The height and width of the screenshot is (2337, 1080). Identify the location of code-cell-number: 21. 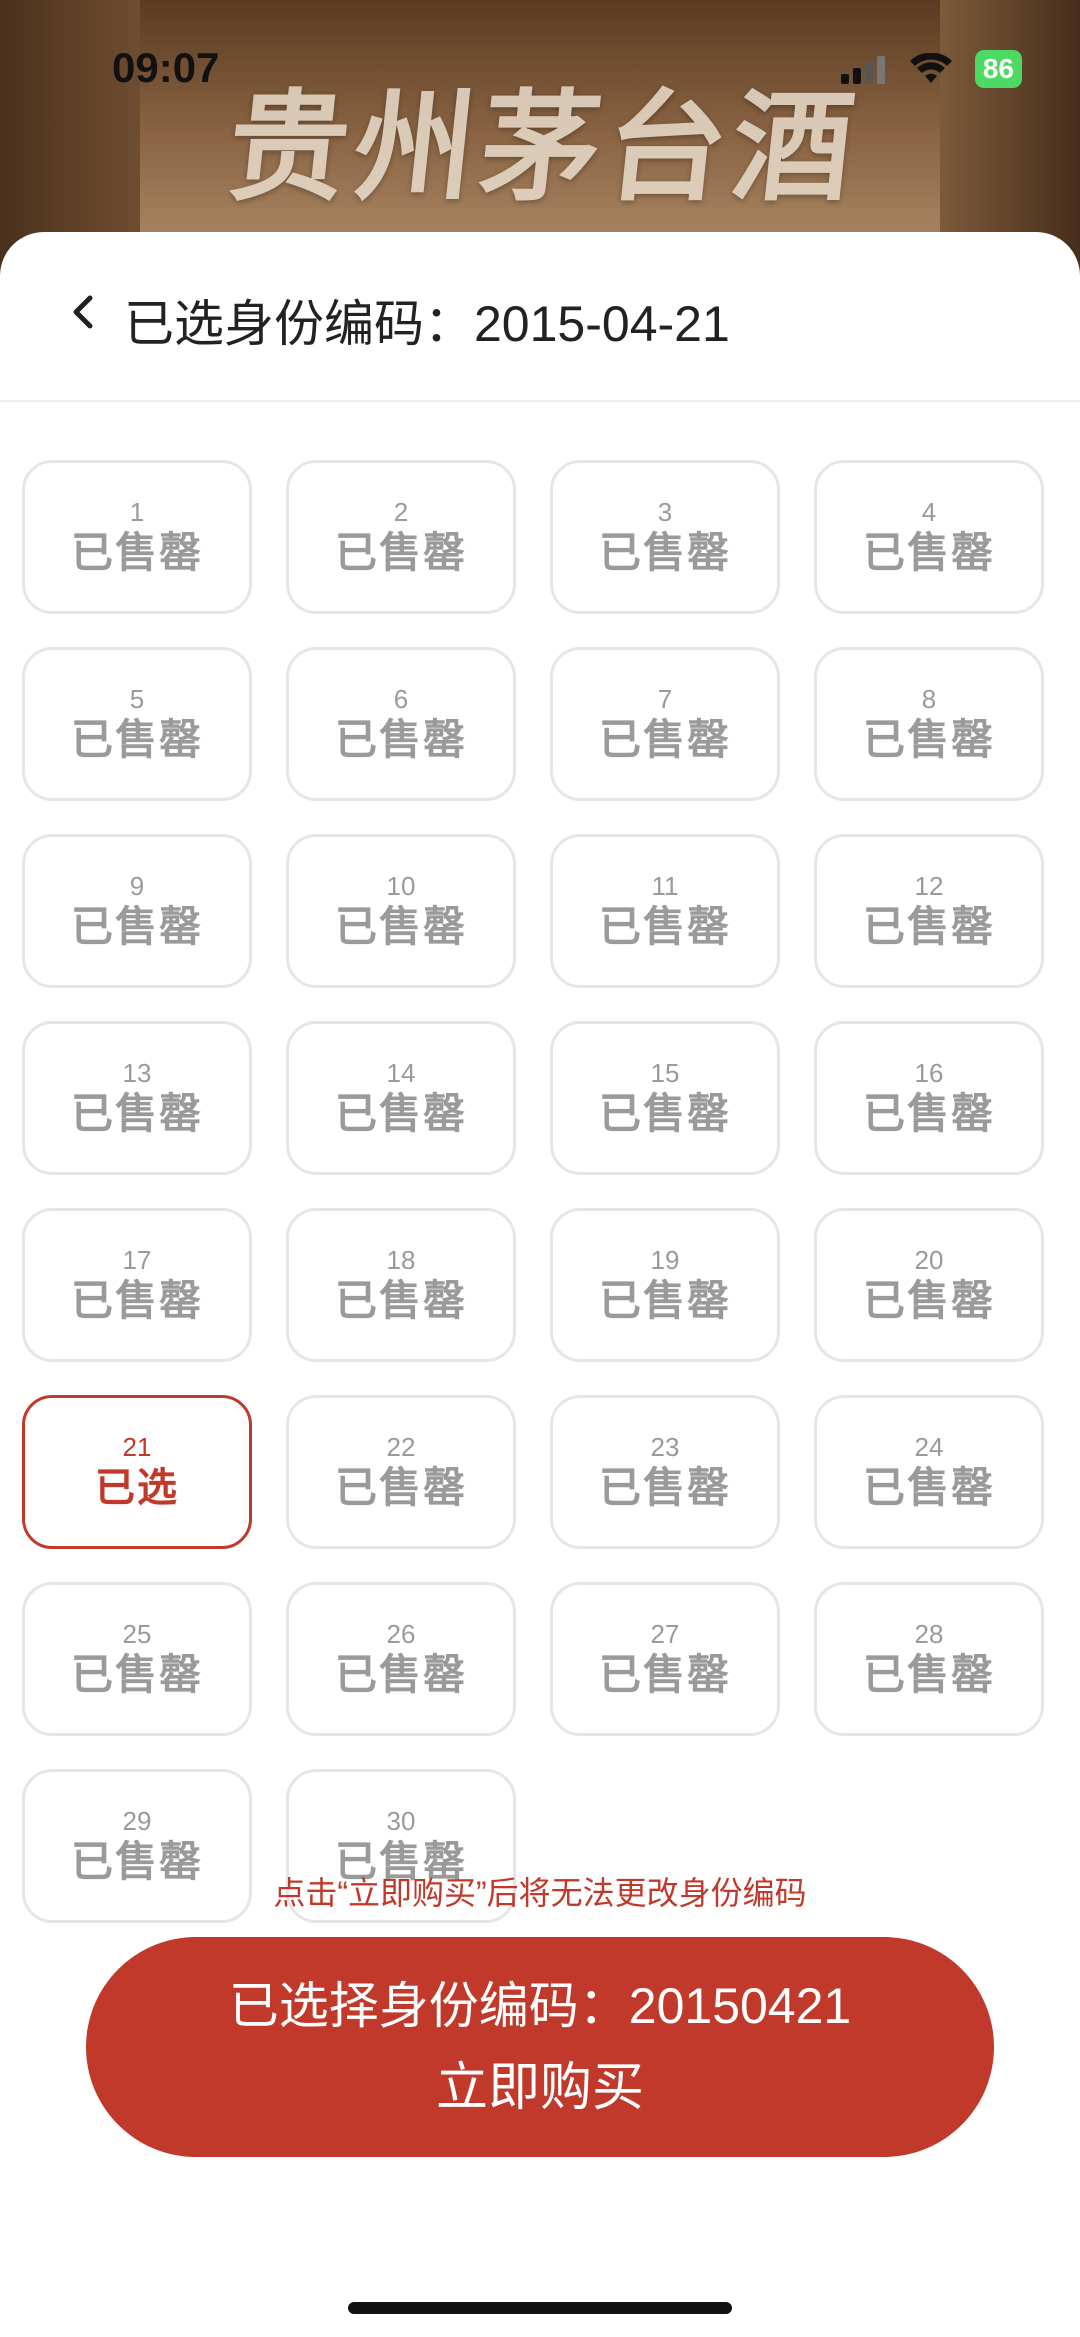
(137, 1447).